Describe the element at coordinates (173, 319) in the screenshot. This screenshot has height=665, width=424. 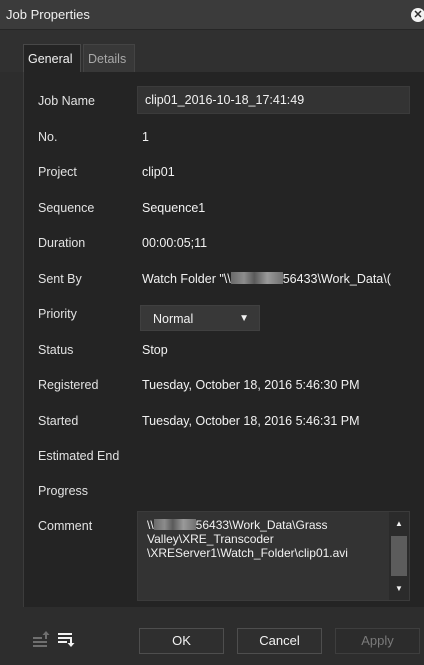
I see `priority-selected-value: Normal` at that location.